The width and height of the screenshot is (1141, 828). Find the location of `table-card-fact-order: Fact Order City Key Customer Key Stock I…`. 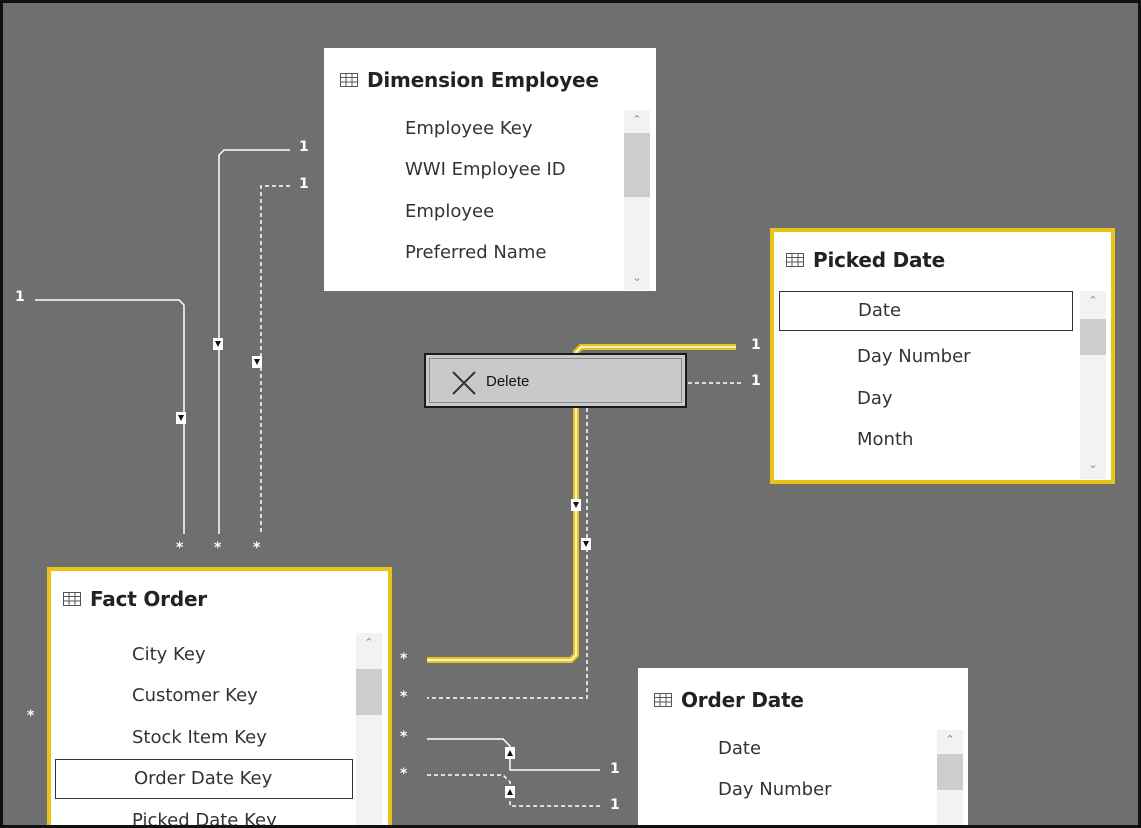

table-card-fact-order: Fact Order City Key Customer Key Stock I… is located at coordinates (219, 696).